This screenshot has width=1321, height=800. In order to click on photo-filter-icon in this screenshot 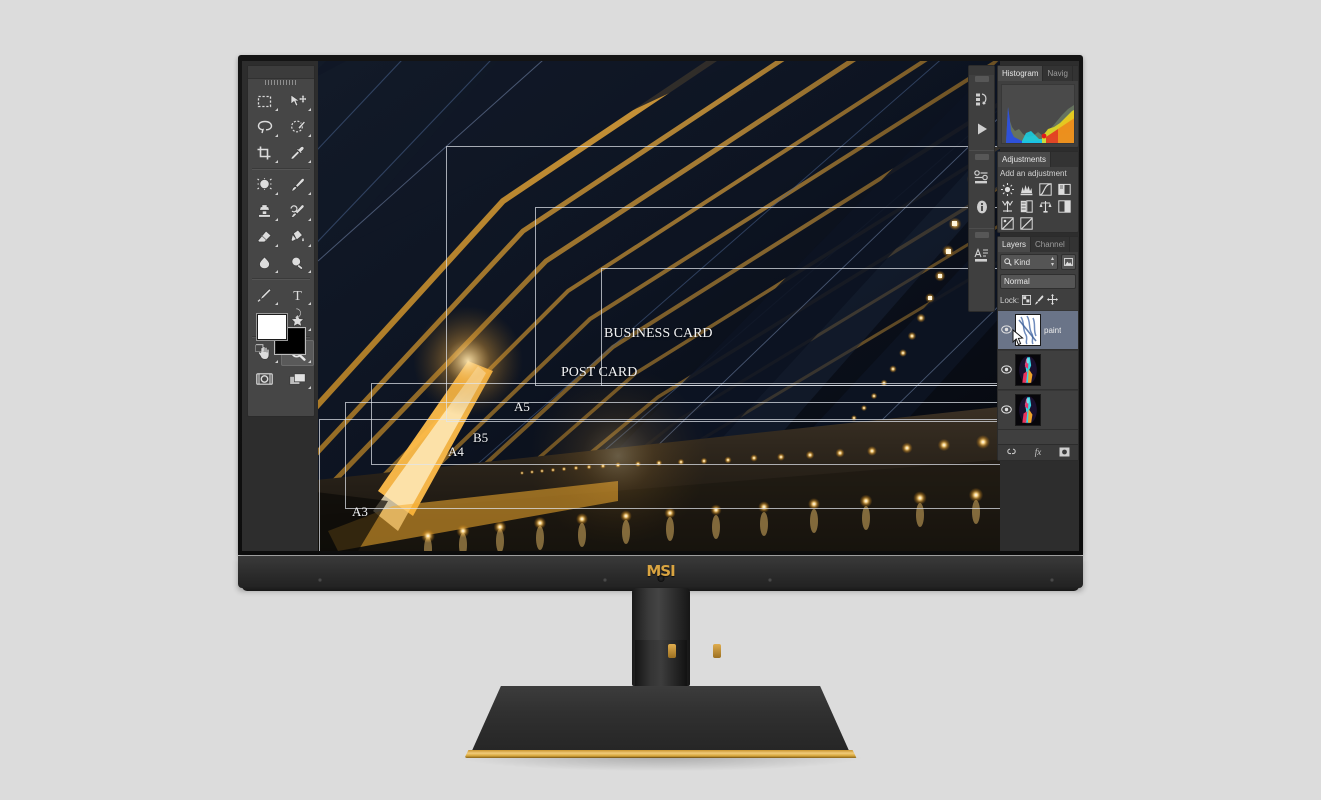, I will do `click(1007, 223)`.